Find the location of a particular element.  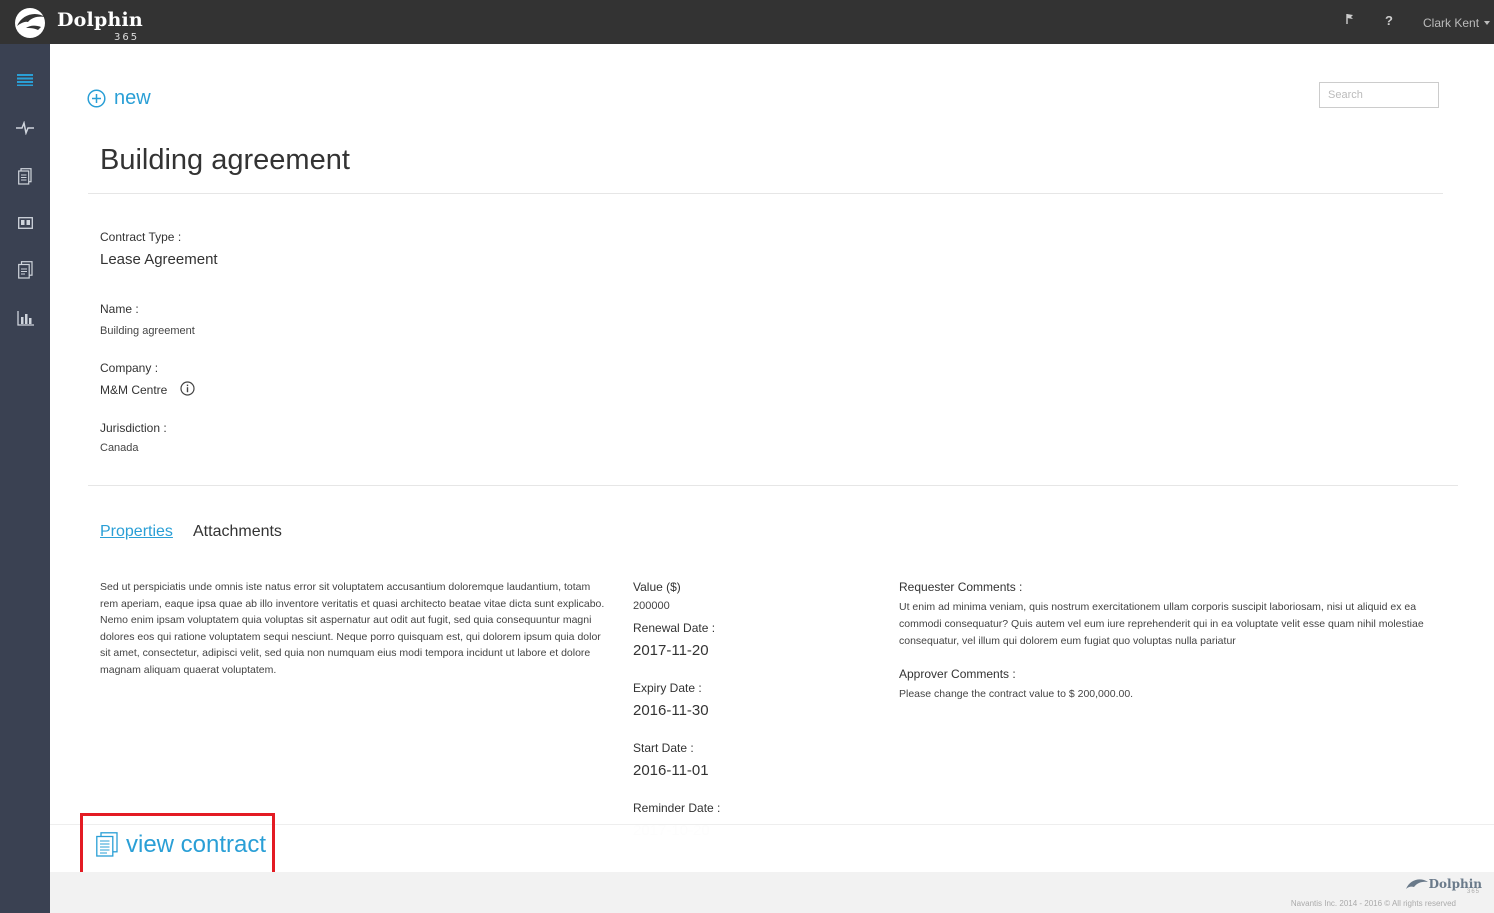

sidebar-item-activity is located at coordinates (25, 128).